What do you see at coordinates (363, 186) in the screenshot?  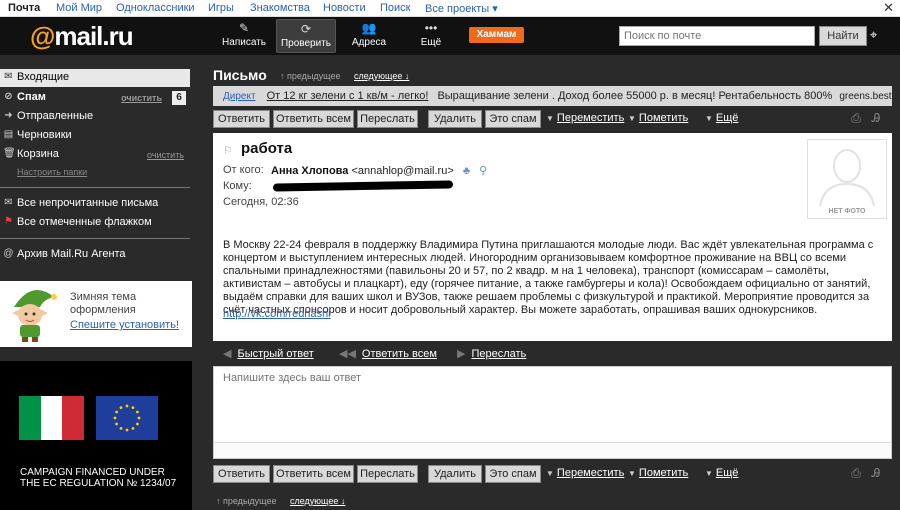 I see `redacted-recipient` at bounding box center [363, 186].